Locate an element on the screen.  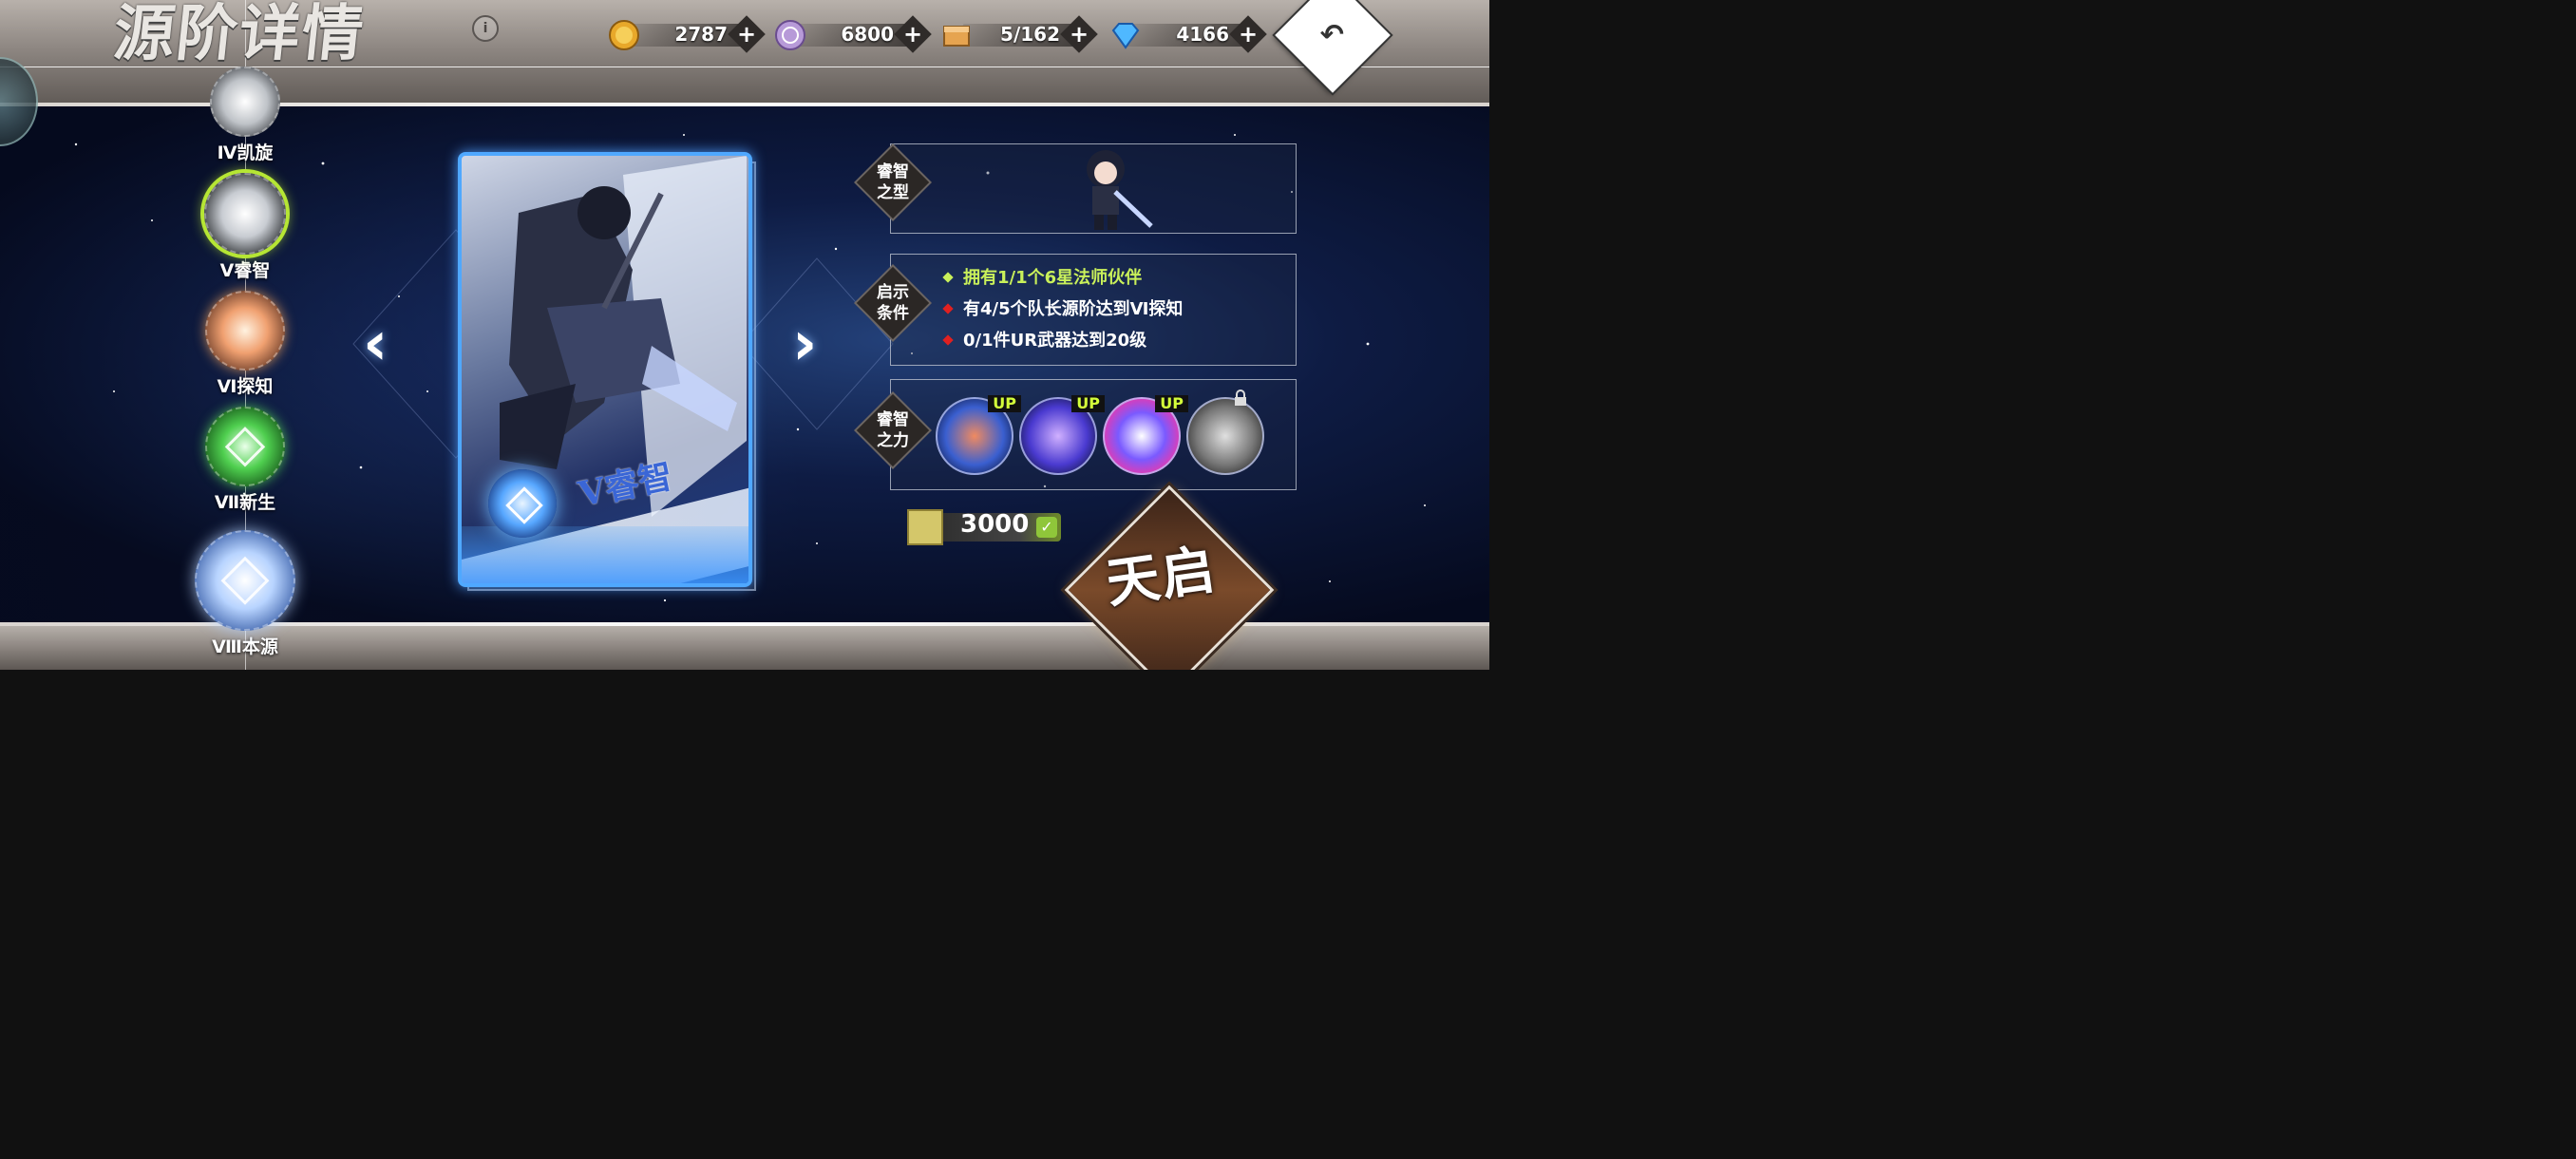
condition-text: 有4/5个队长源阶达到Ⅵ探知 is located at coordinates (1073, 309).